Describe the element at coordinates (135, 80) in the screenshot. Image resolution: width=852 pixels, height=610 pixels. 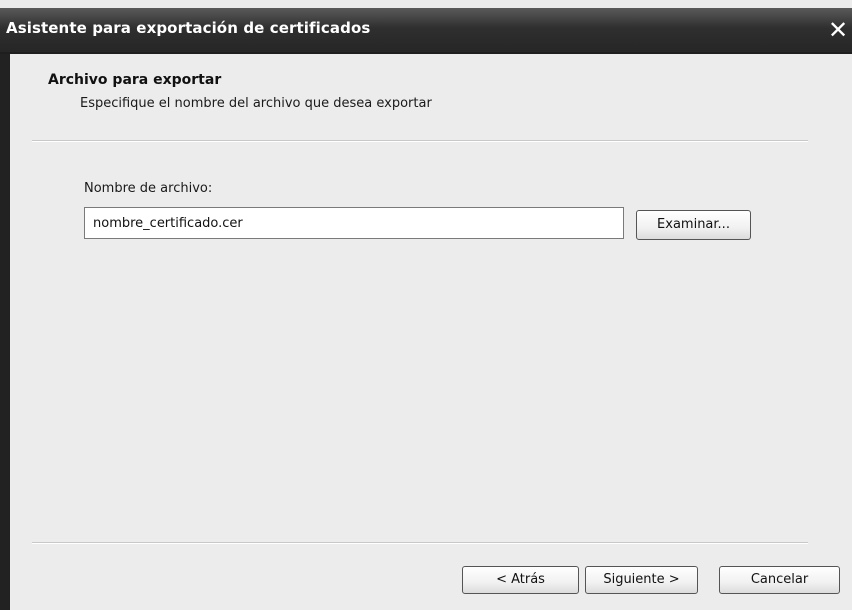
I see `page-title: Archivo para exportar` at that location.